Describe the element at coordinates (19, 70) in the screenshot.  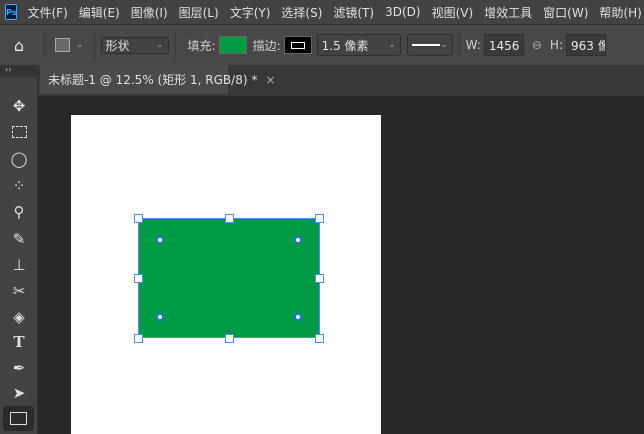
I see `toolbar-collapse-button: ››` at that location.